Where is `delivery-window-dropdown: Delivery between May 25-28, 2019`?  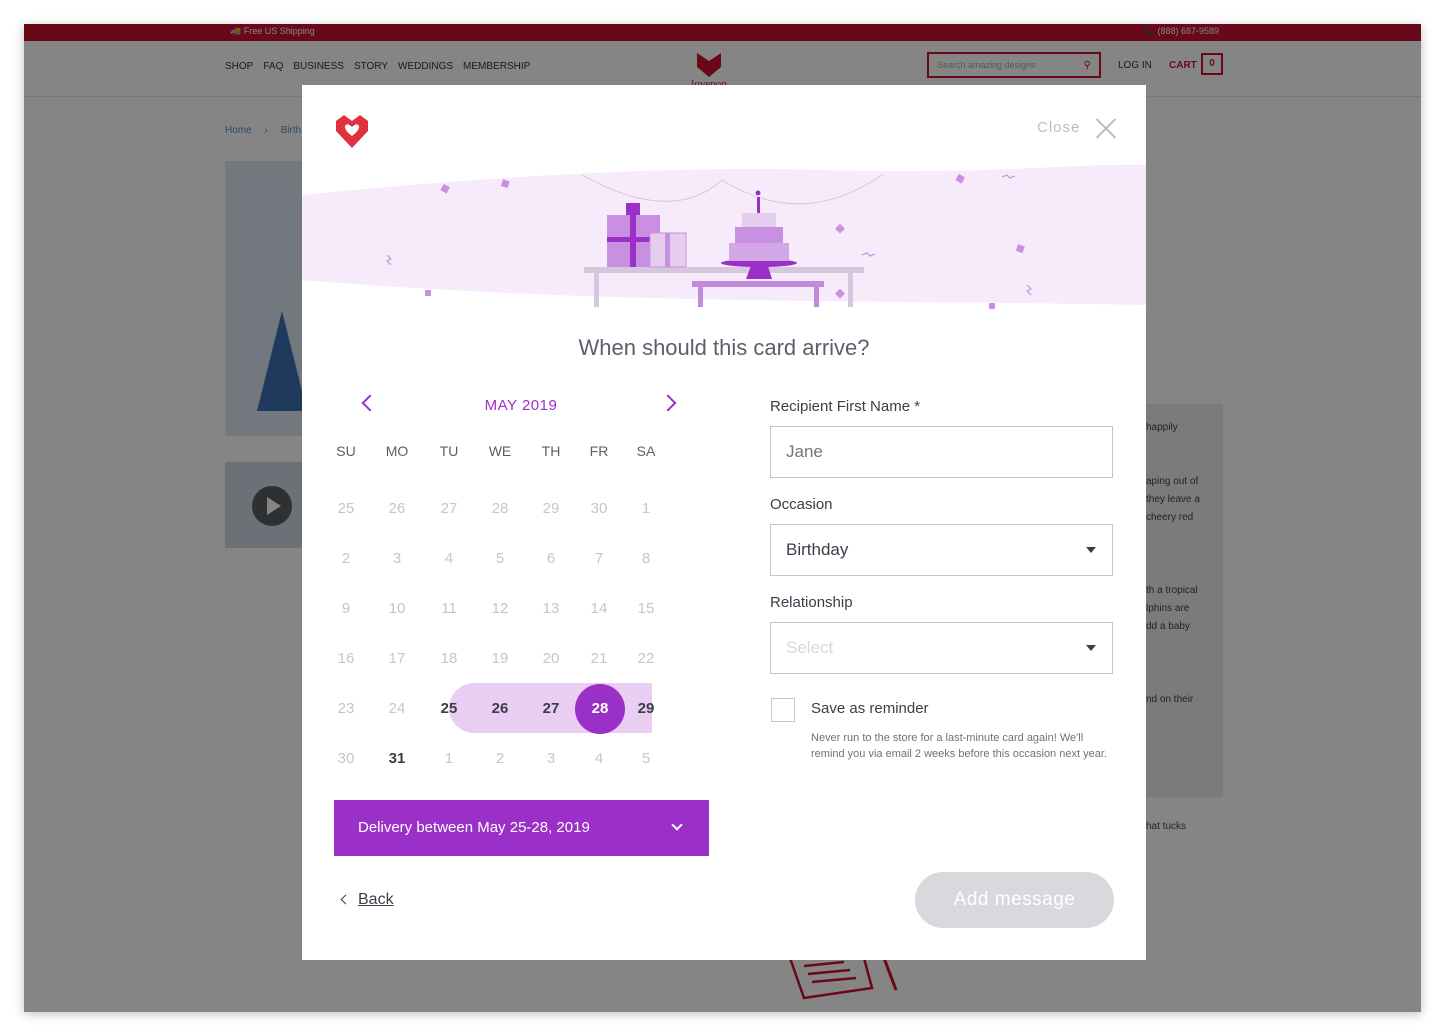 delivery-window-dropdown: Delivery between May 25-28, 2019 is located at coordinates (521, 828).